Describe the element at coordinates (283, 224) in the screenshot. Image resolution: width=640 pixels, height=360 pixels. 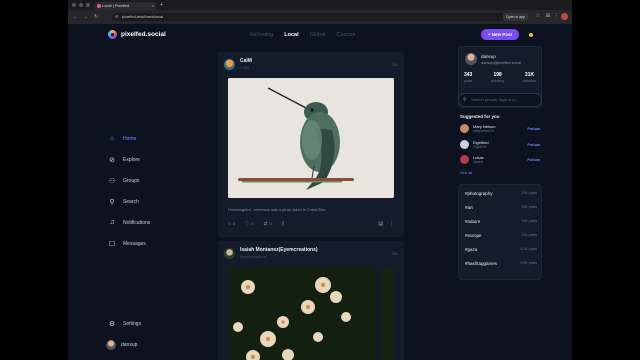
I see `bookmark-icon: ▯` at that location.